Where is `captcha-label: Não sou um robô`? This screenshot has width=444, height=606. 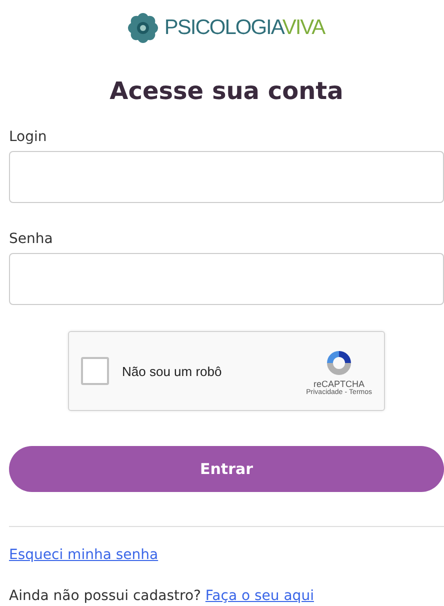 captcha-label: Não sou um robô is located at coordinates (172, 371).